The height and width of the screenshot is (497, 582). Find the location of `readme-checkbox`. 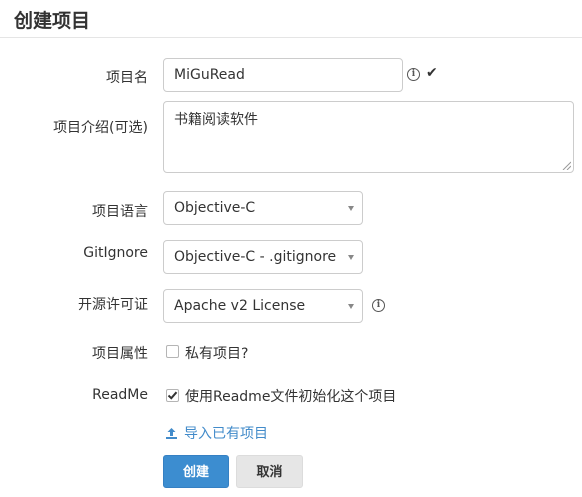

readme-checkbox is located at coordinates (172, 395).